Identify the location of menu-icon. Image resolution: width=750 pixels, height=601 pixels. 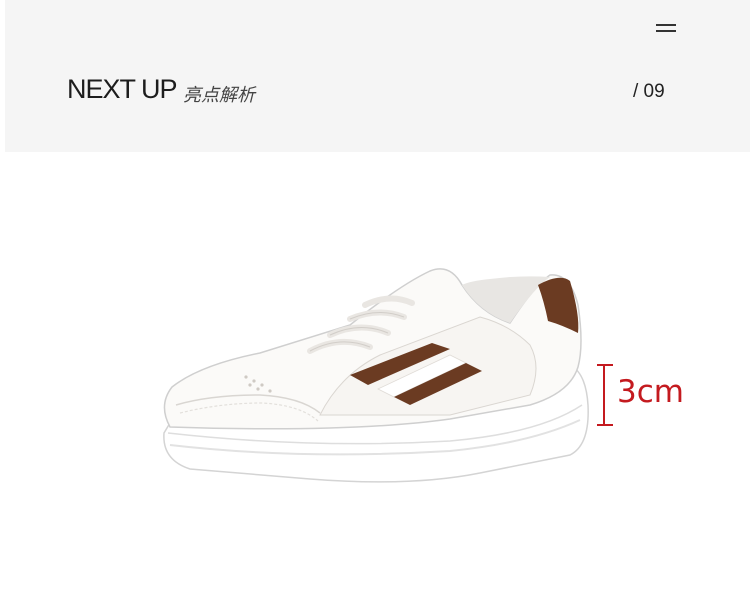
(666, 30).